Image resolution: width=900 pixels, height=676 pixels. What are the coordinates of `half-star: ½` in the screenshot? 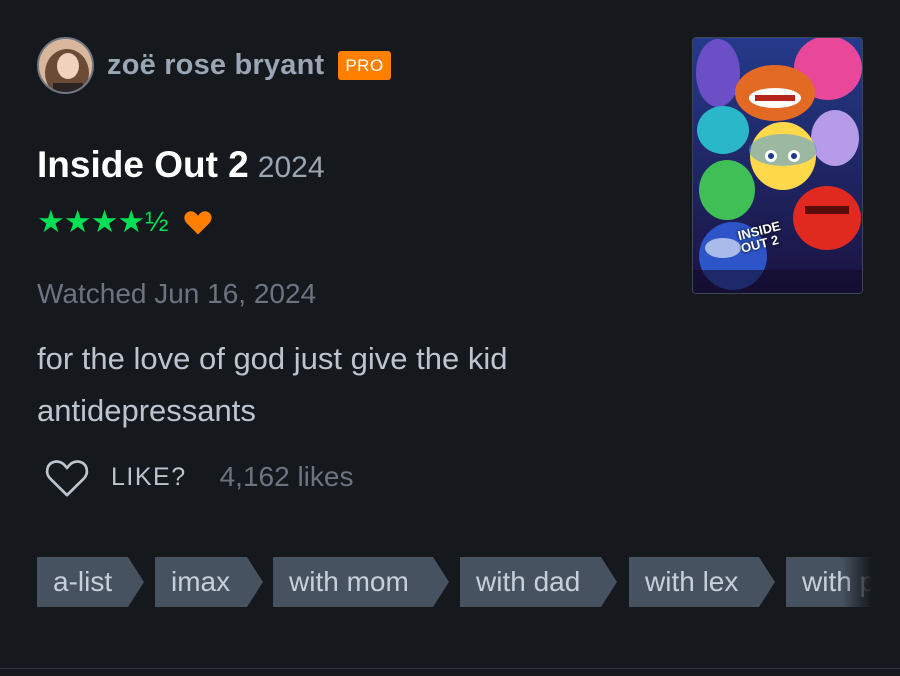 It's located at (157, 221).